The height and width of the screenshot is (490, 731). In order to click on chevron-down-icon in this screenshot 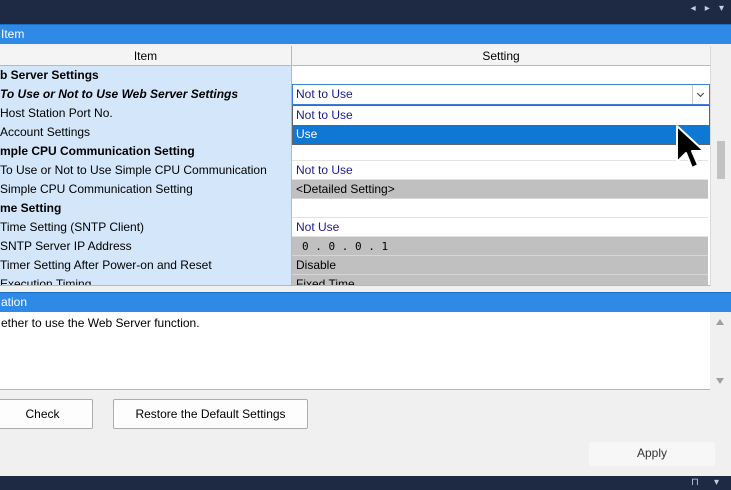, I will do `click(700, 94)`.